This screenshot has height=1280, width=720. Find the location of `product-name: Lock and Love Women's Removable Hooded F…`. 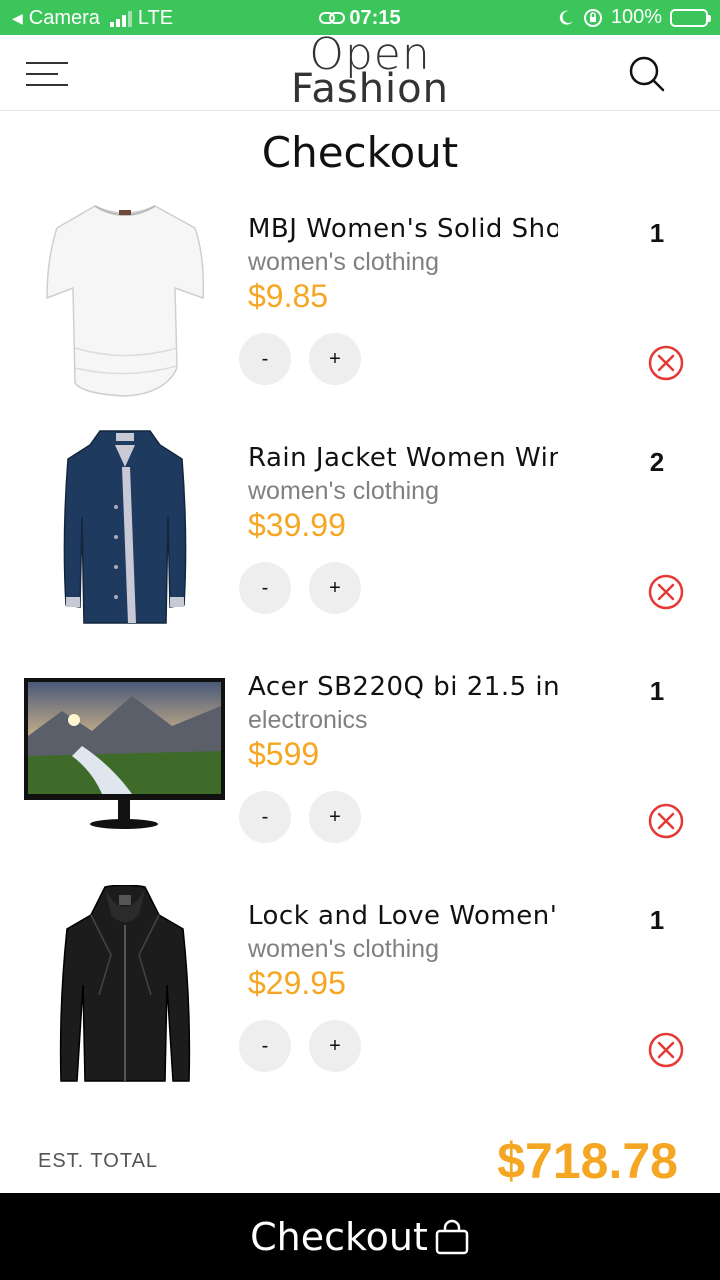

product-name: Lock and Love Women's Removable Hooded F… is located at coordinates (403, 916).